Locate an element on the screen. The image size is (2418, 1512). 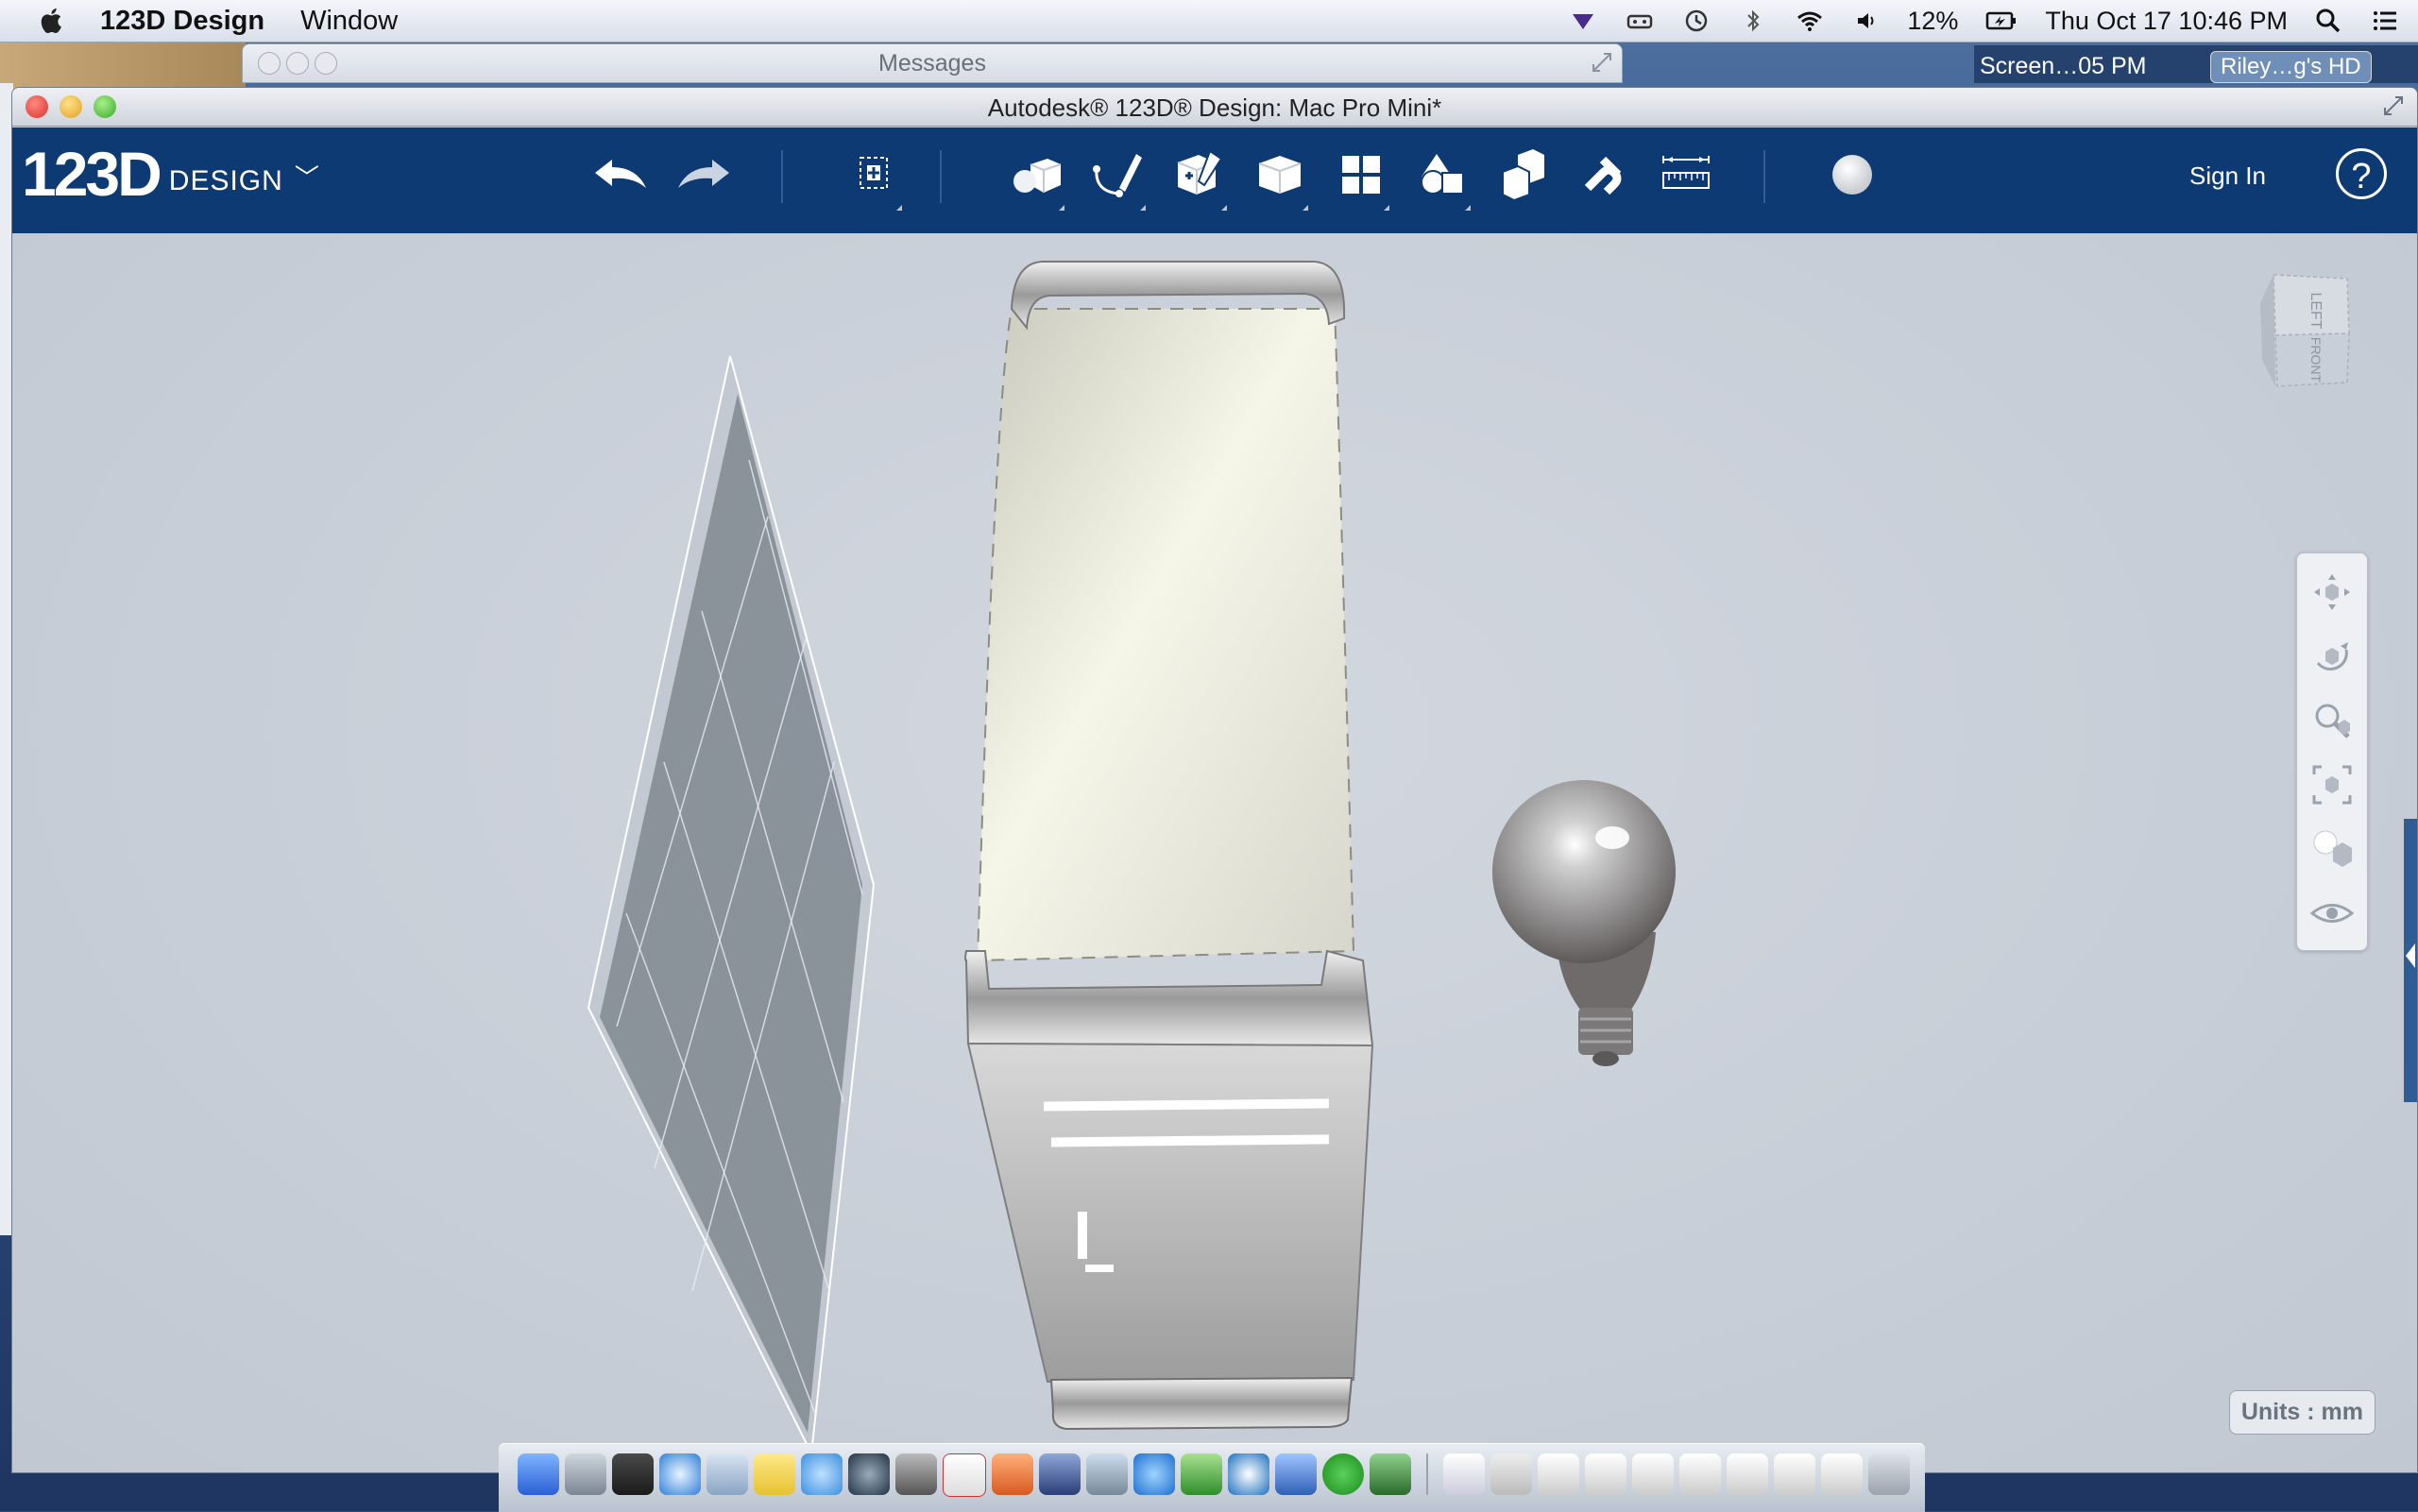
app-menu-logo: 123D DESIGN ﹀ is located at coordinates (171, 174).